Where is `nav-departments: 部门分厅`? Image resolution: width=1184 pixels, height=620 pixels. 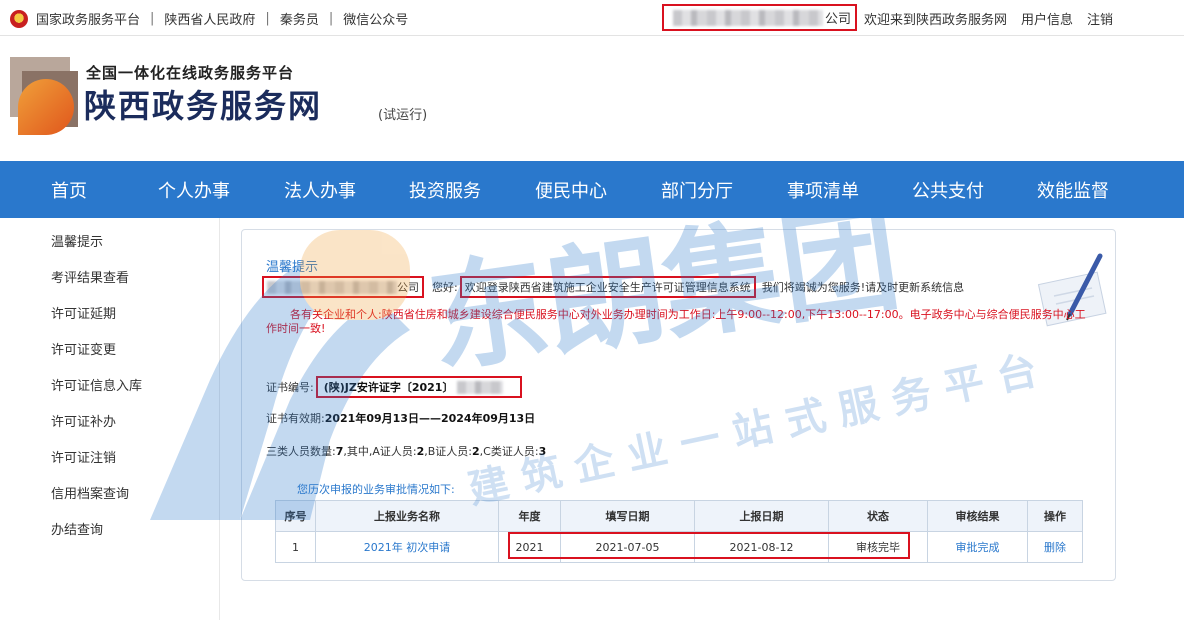
nav-departments: 部门分厅 is located at coordinates (697, 190).